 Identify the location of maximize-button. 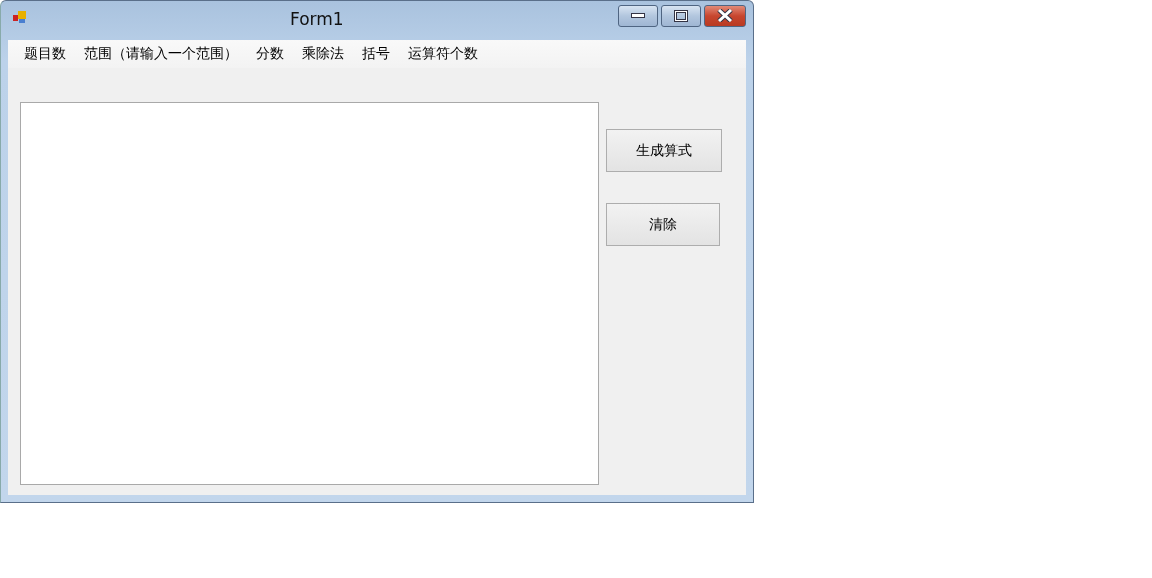
(681, 15).